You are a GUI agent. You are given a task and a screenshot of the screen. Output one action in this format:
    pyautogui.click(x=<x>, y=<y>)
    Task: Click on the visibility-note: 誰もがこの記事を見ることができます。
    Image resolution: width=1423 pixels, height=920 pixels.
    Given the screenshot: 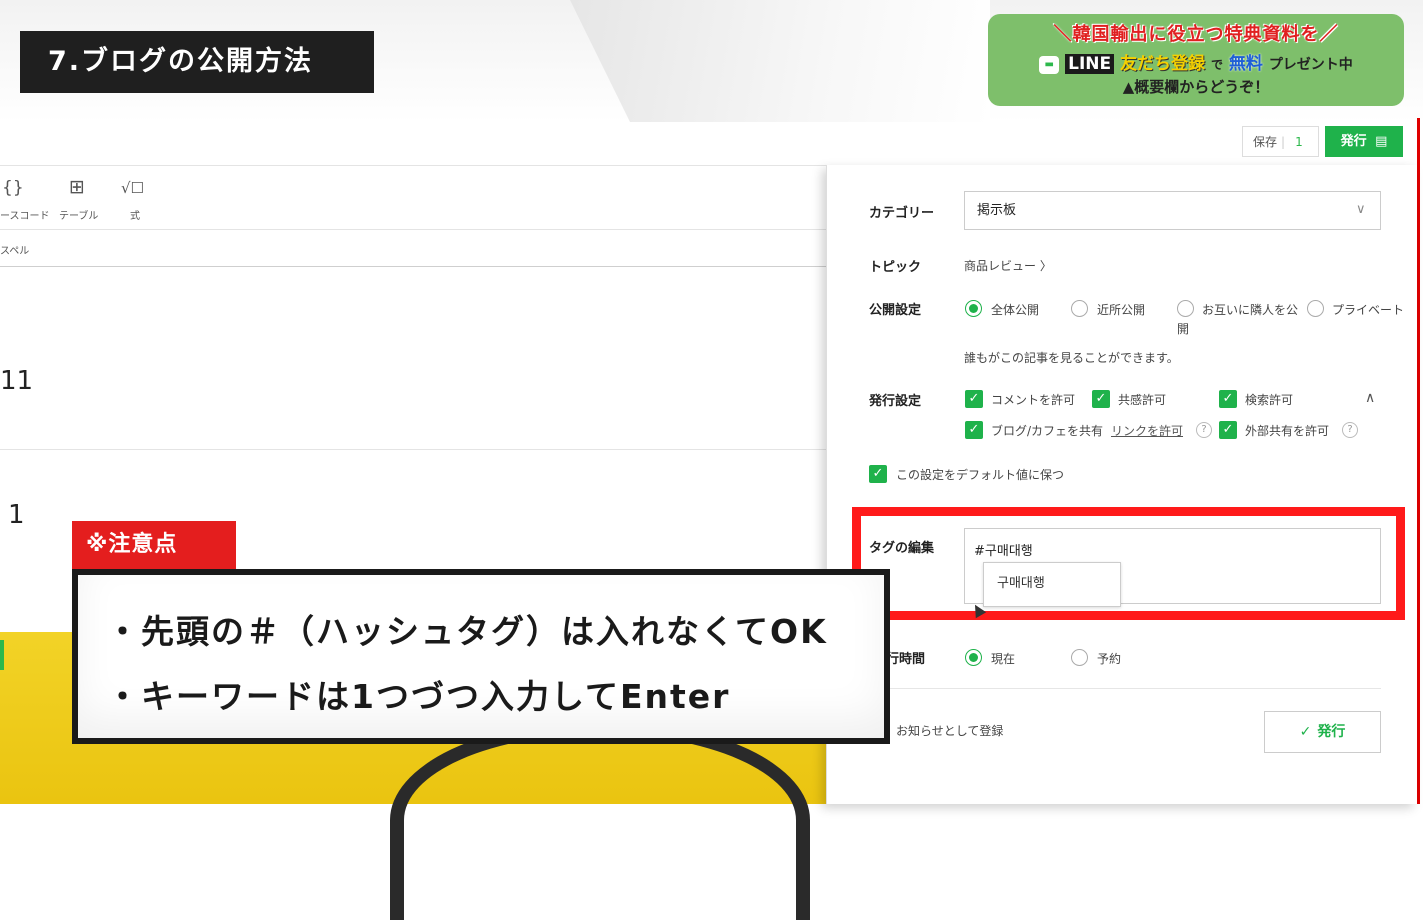 What is the action you would take?
    pyautogui.click(x=1071, y=358)
    